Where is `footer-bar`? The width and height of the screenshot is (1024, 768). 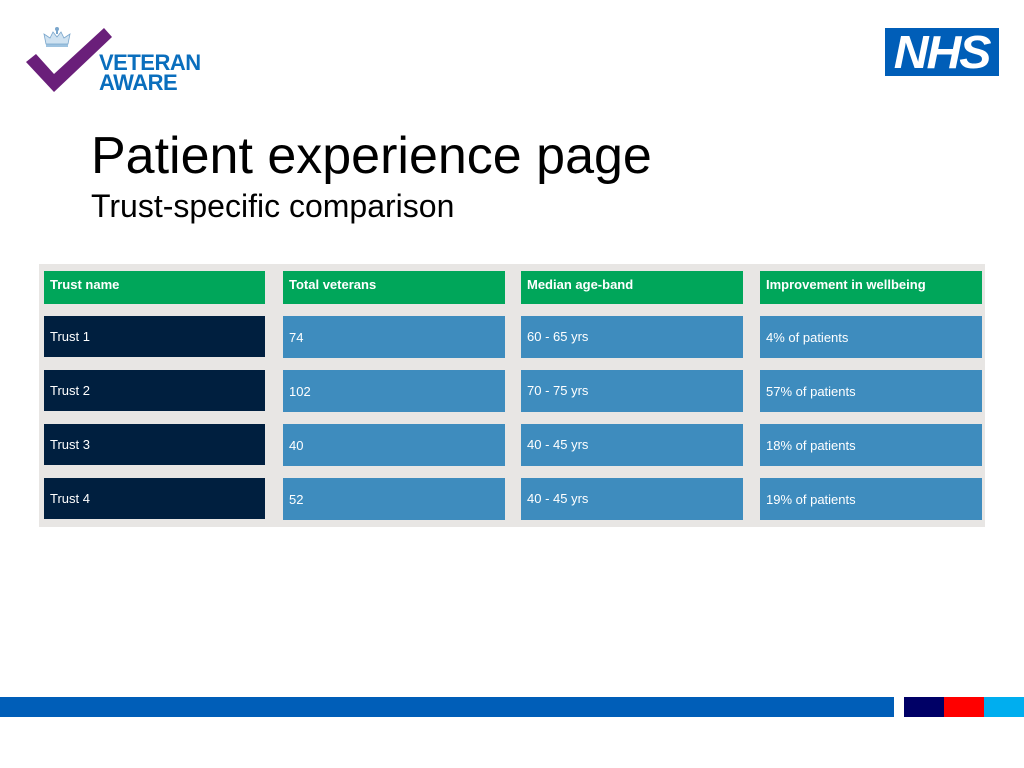
footer-bar is located at coordinates (447, 707).